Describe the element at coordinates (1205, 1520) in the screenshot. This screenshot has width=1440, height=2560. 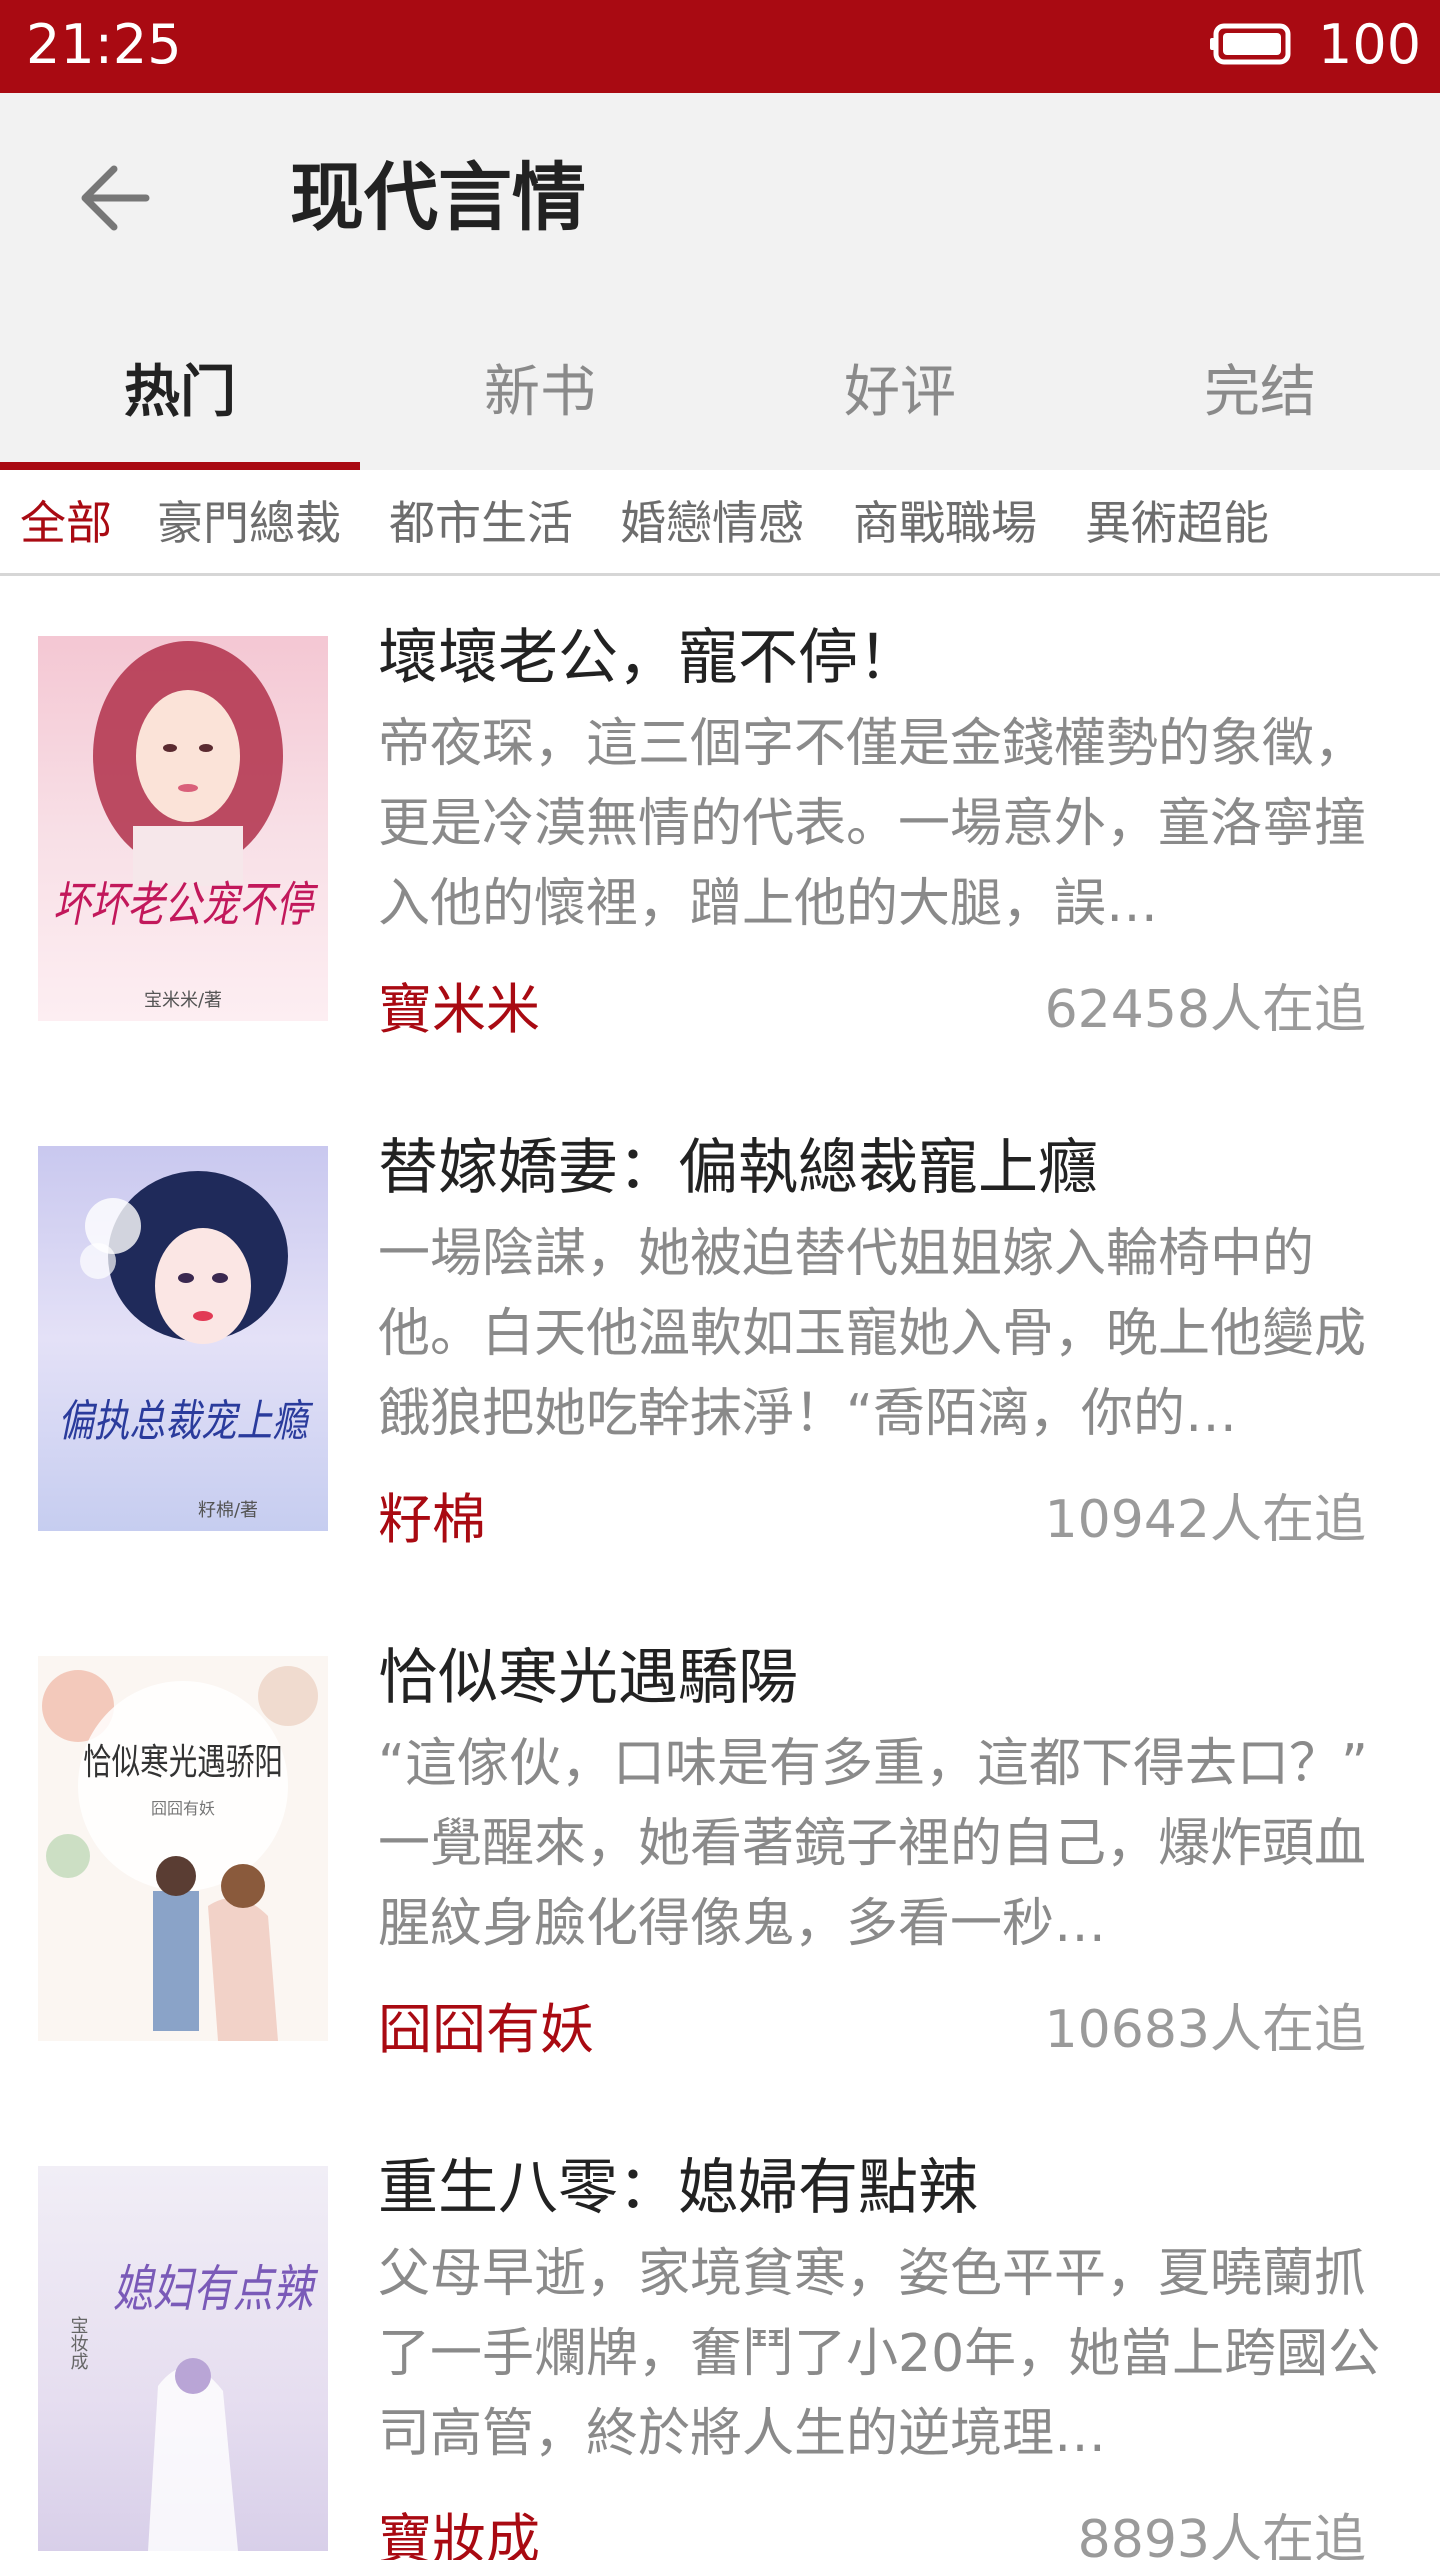
I see `follower-count: 10942人在追` at that location.